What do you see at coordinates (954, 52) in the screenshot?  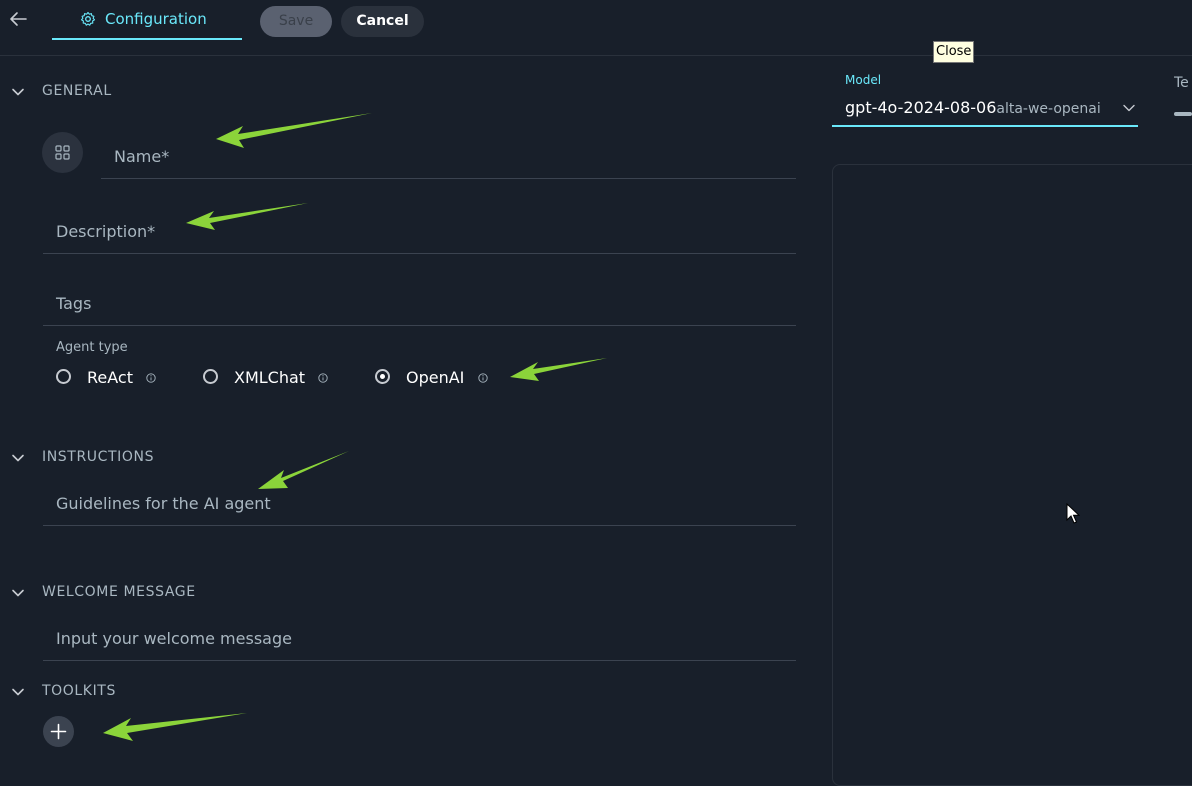 I see `close-tooltip: Close` at bounding box center [954, 52].